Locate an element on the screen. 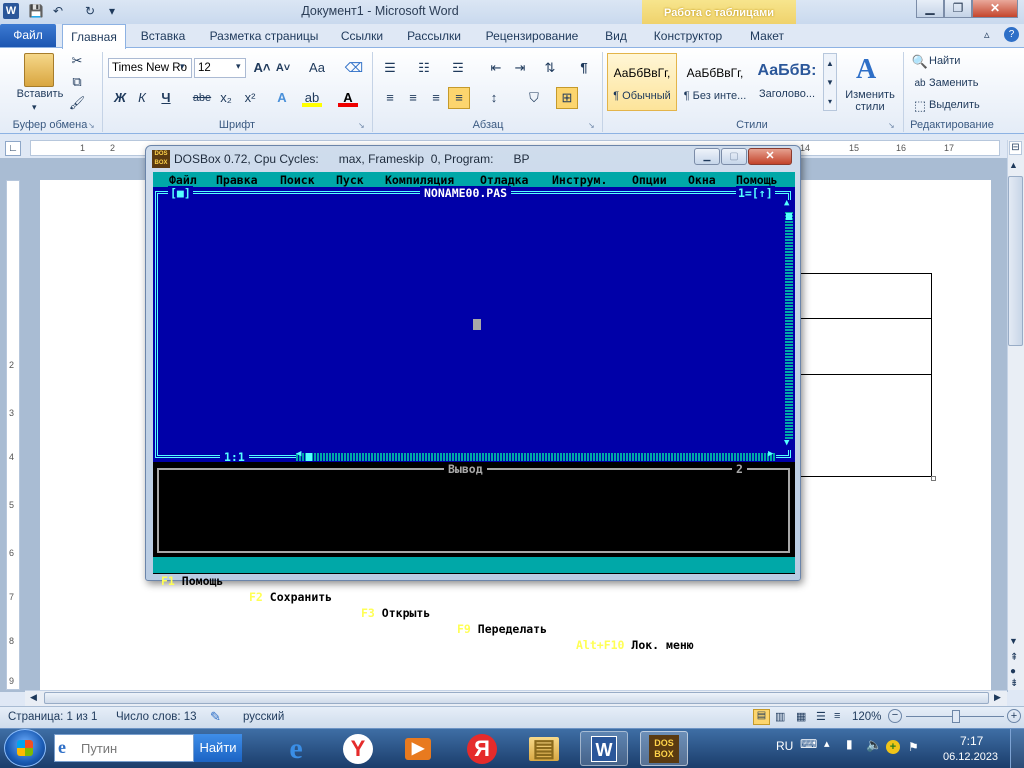  strikethrough-button: abe is located at coordinates (202, 98).